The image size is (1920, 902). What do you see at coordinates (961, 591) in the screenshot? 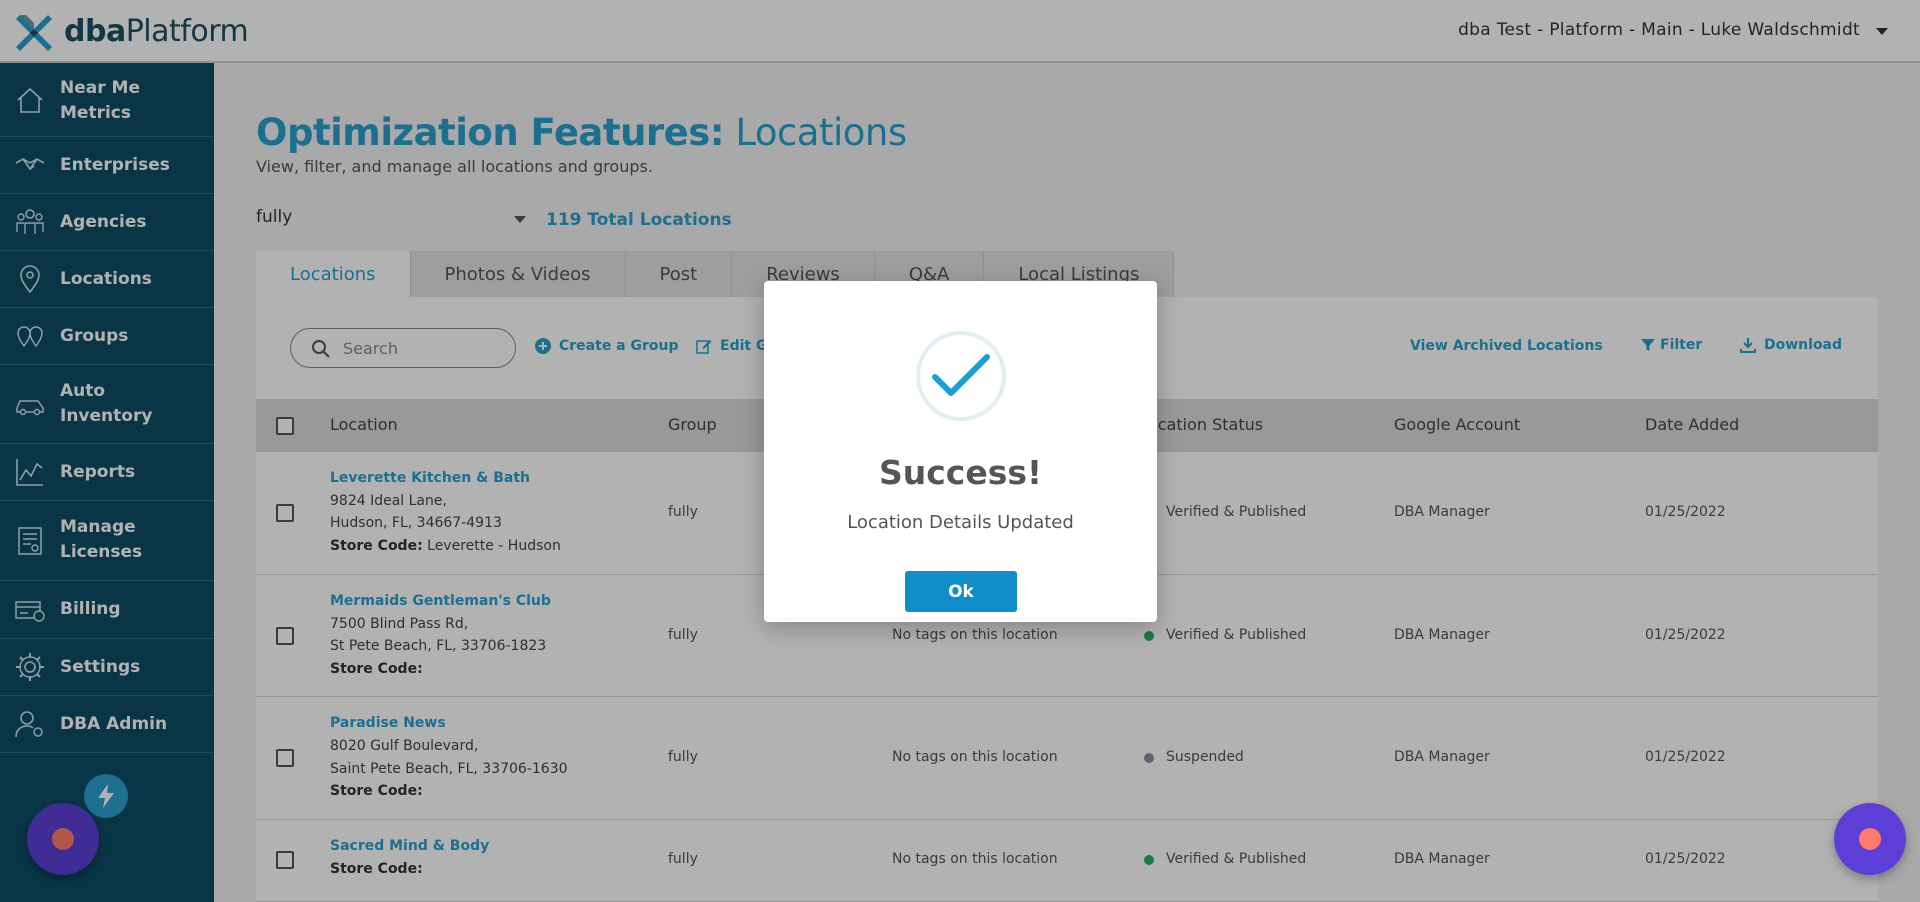
I see `ok-button: Ok` at bounding box center [961, 591].